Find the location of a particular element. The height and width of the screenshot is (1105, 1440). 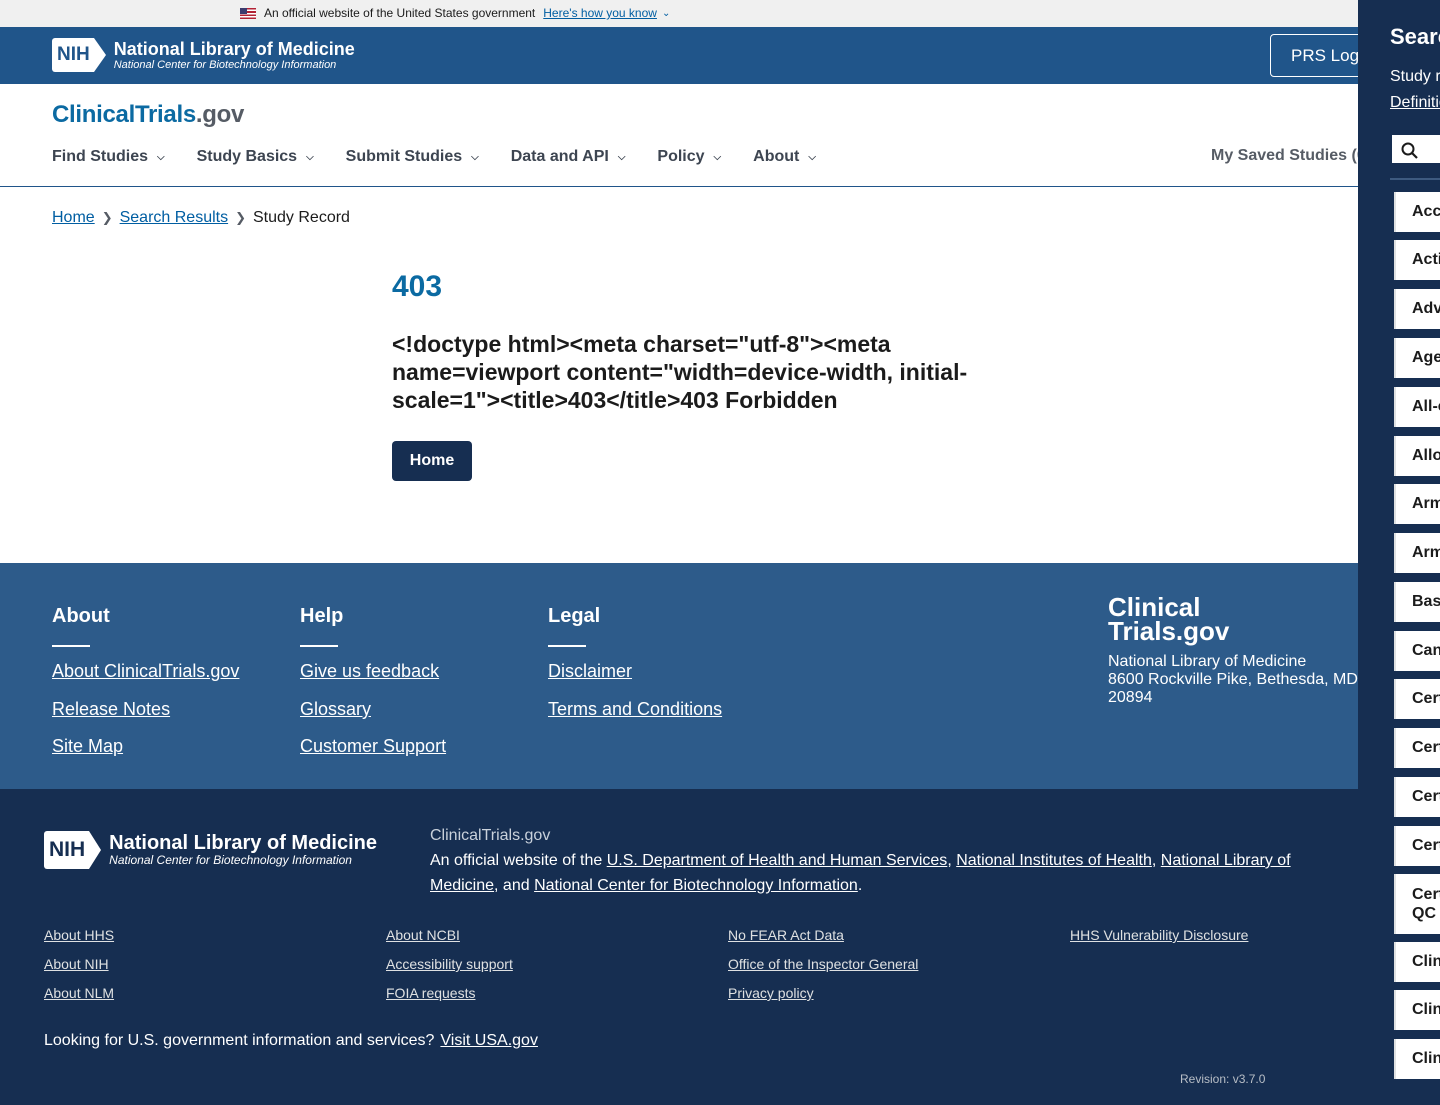

definitions-link: Definitions is located at coordinates (1415, 103).